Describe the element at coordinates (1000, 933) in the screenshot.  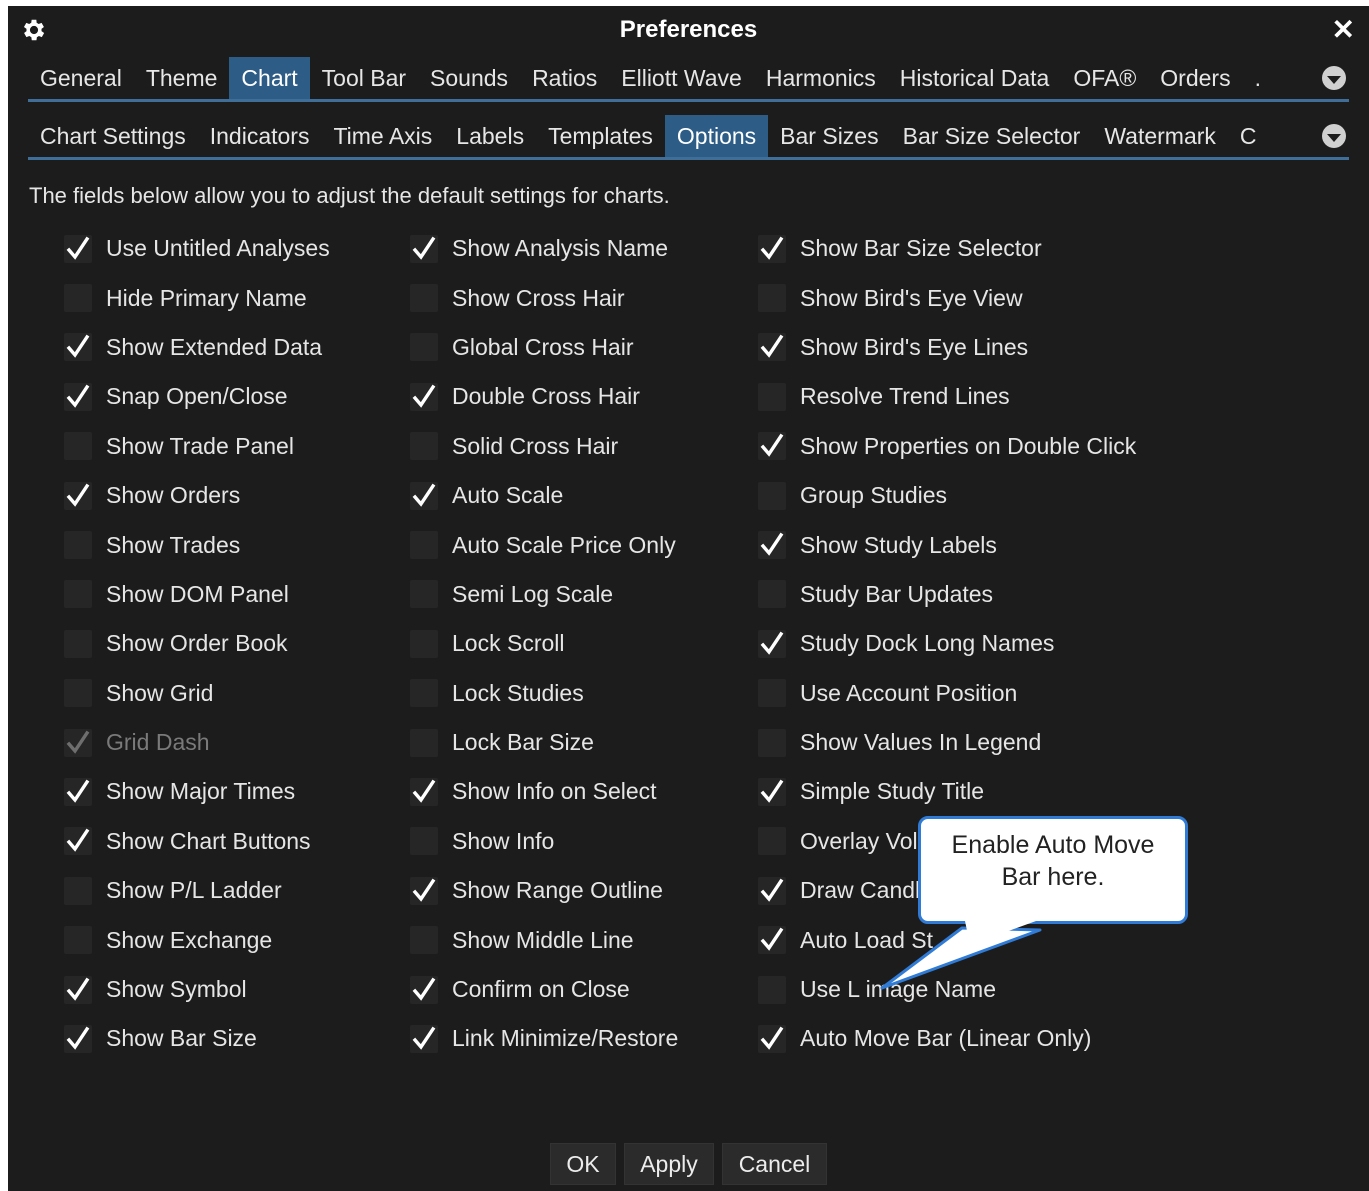
I see `callout-pointer-mask` at that location.